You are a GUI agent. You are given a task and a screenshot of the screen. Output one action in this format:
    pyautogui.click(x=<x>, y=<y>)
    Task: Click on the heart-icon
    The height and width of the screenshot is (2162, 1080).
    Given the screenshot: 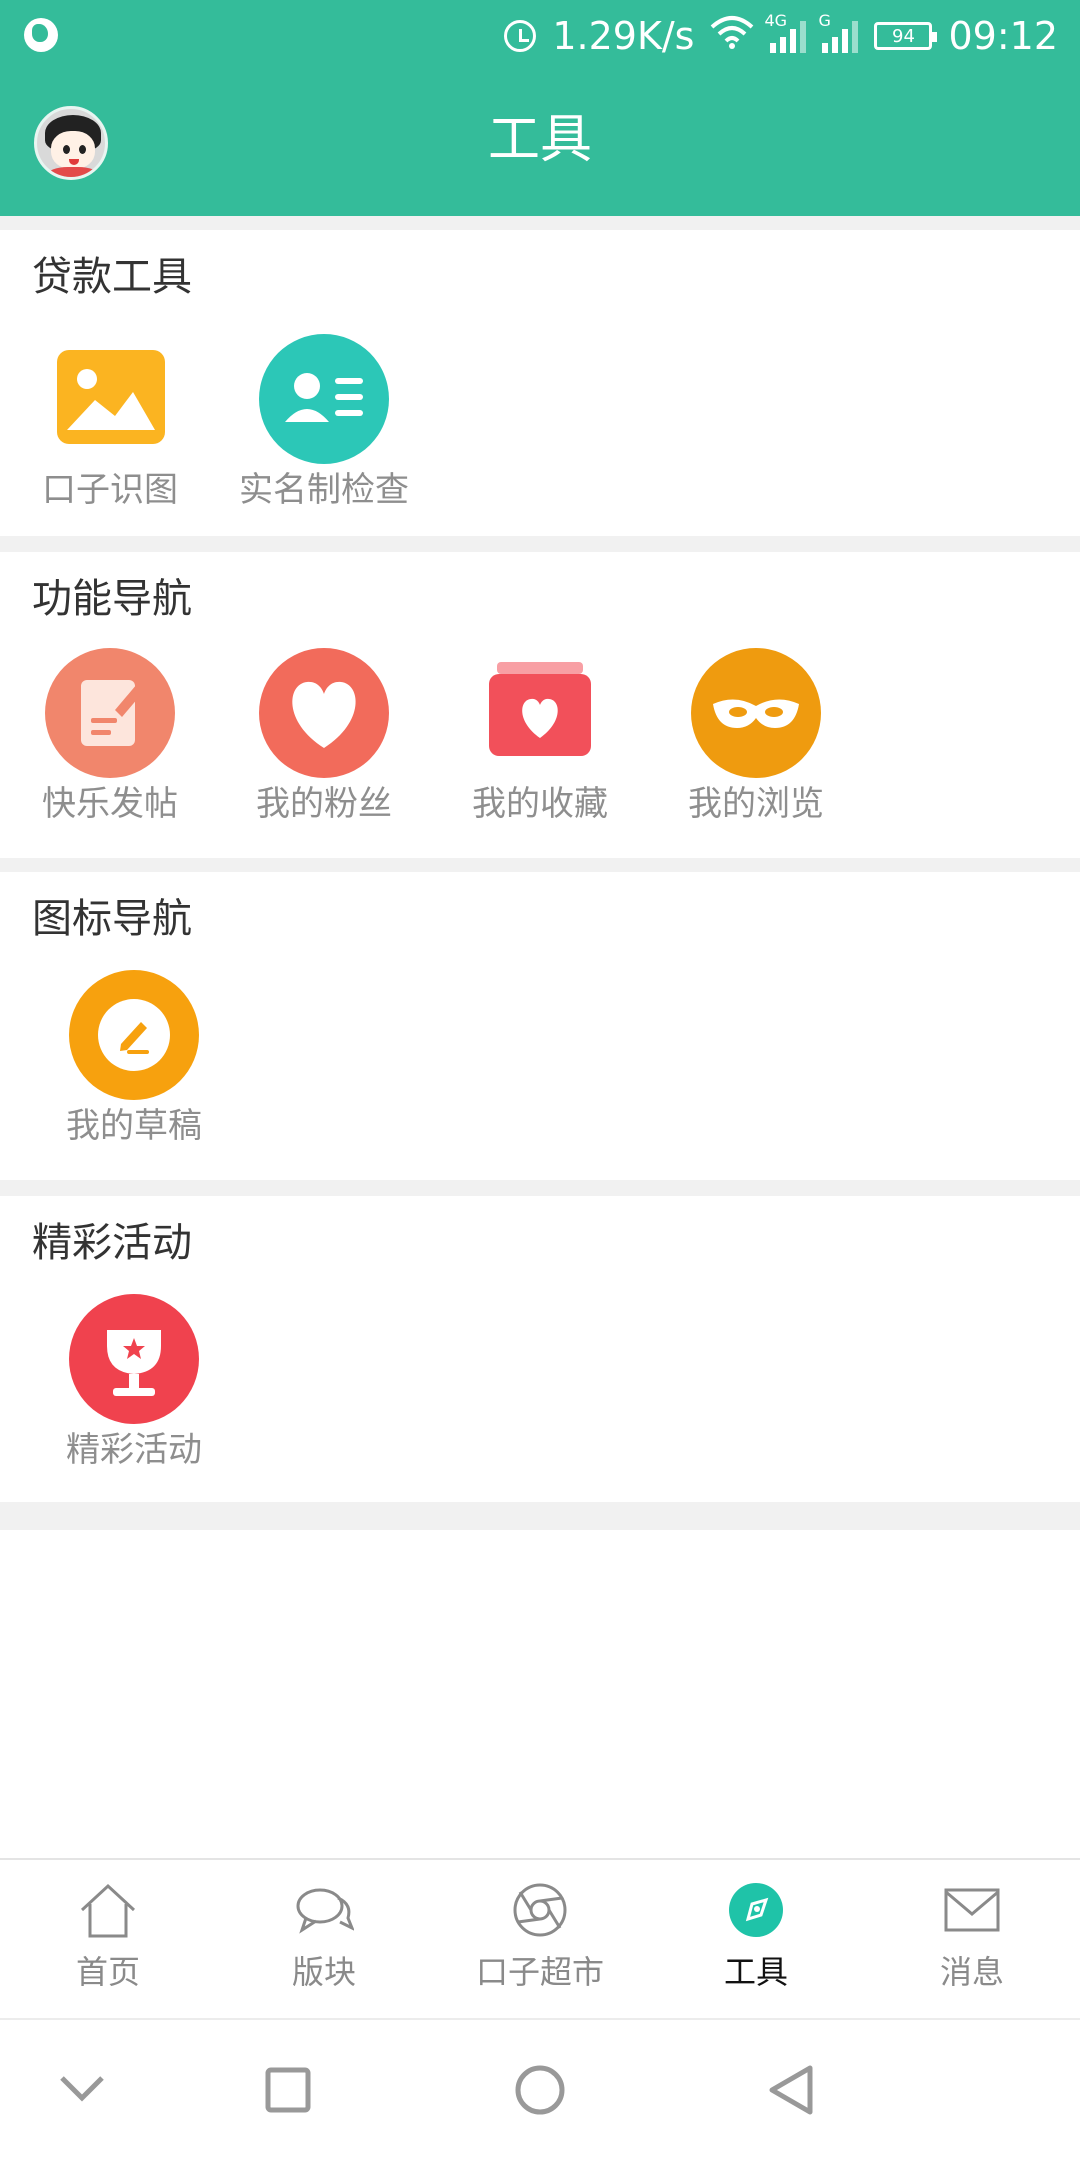 What is the action you would take?
    pyautogui.click(x=324, y=713)
    